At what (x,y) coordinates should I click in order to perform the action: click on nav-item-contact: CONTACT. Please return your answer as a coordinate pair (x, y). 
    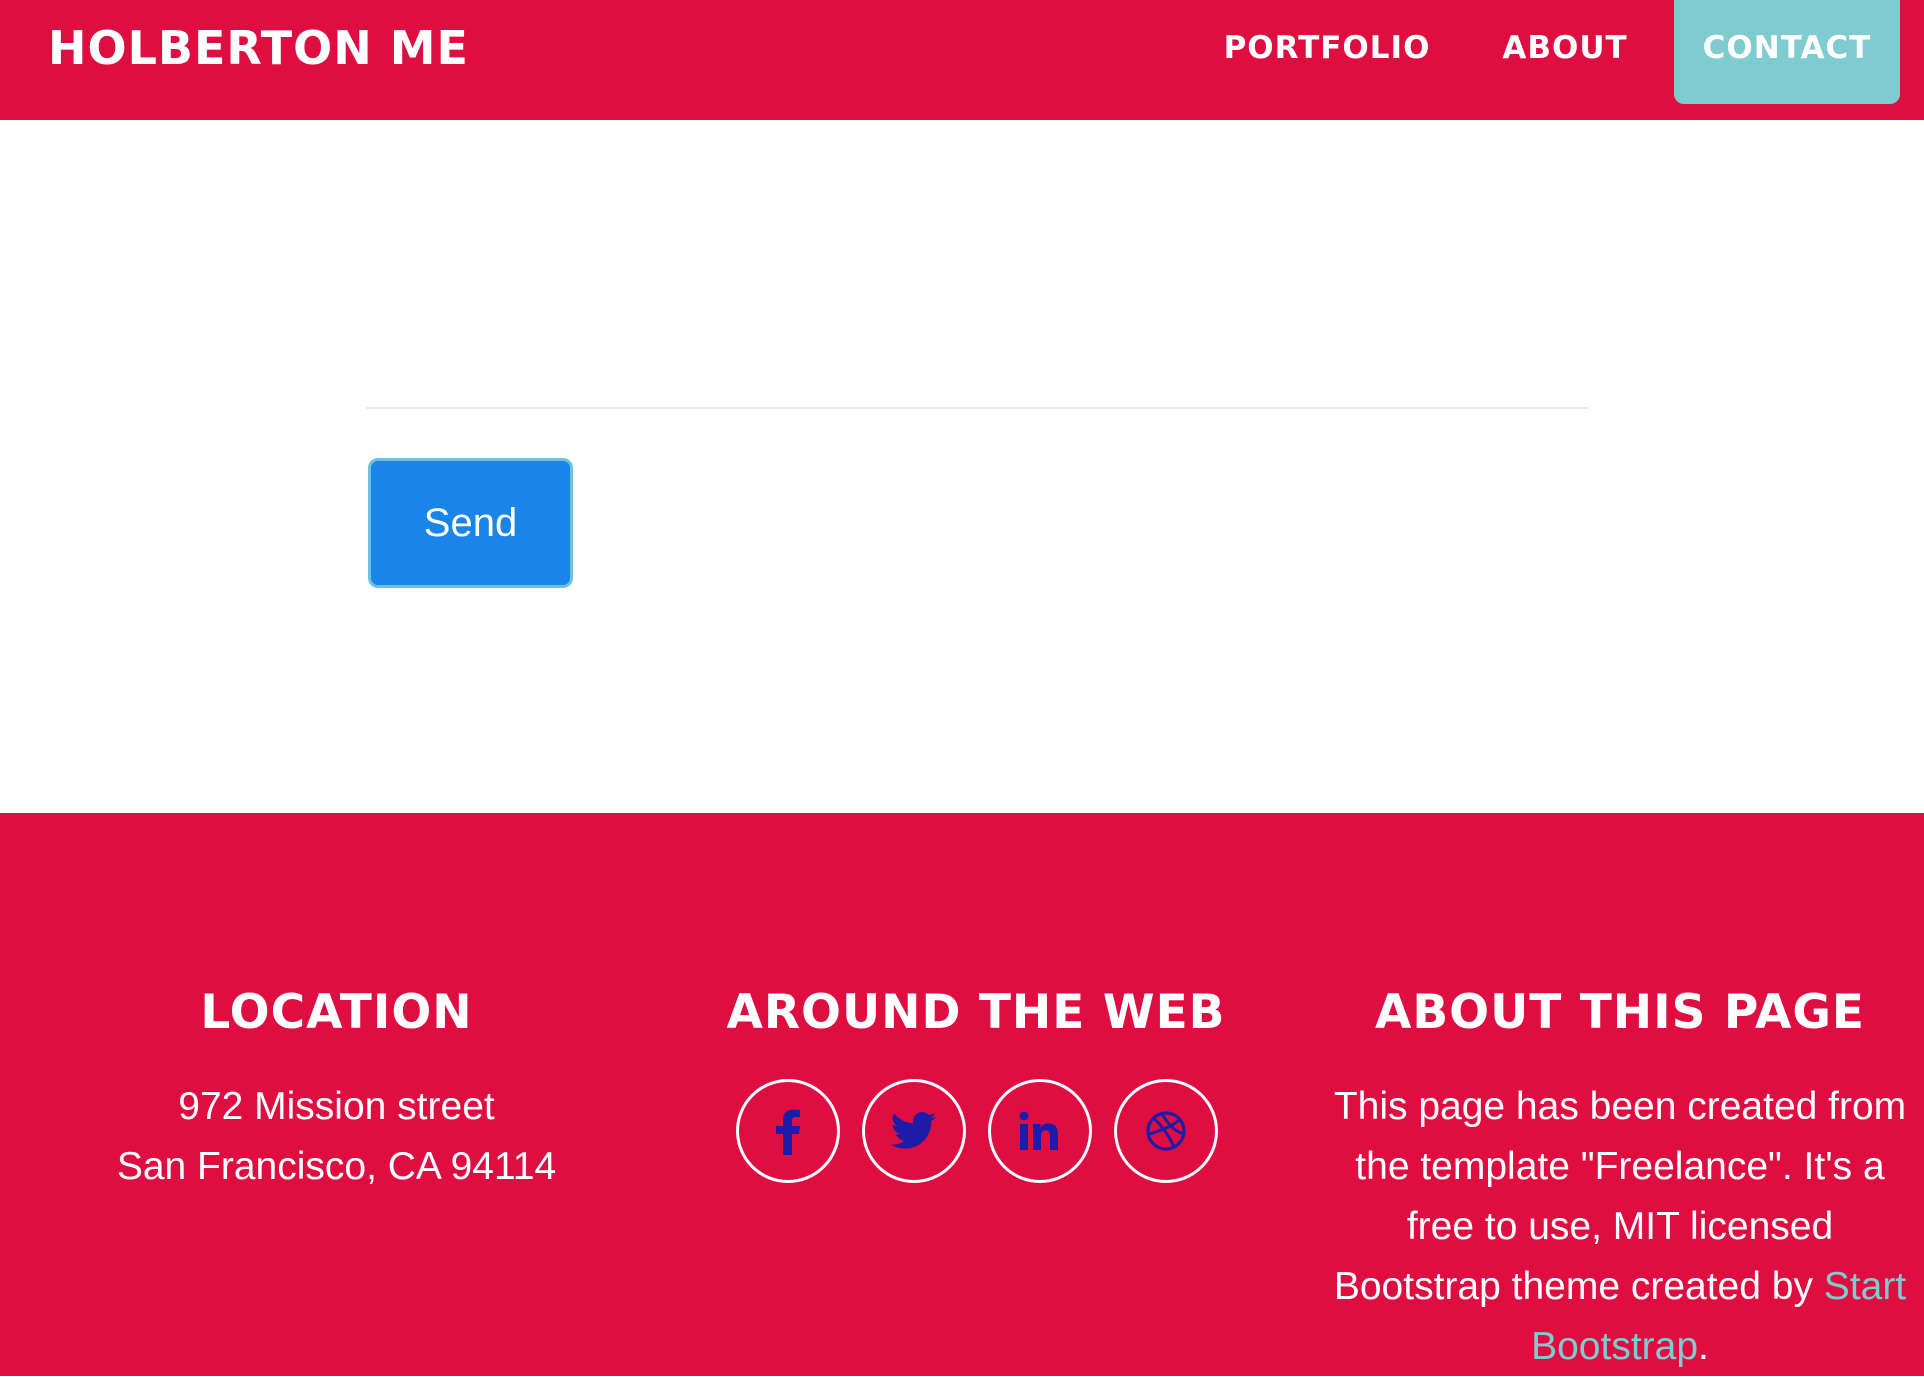
    Looking at the image, I should click on (1787, 52).